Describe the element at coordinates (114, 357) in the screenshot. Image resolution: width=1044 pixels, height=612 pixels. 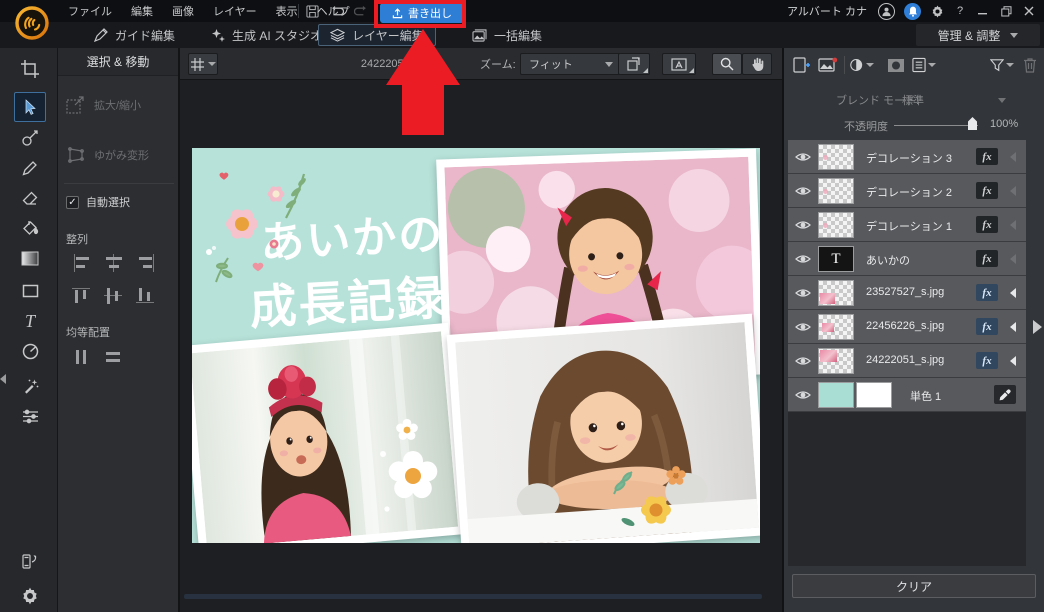
I see `distribute-vertical-icon` at that location.